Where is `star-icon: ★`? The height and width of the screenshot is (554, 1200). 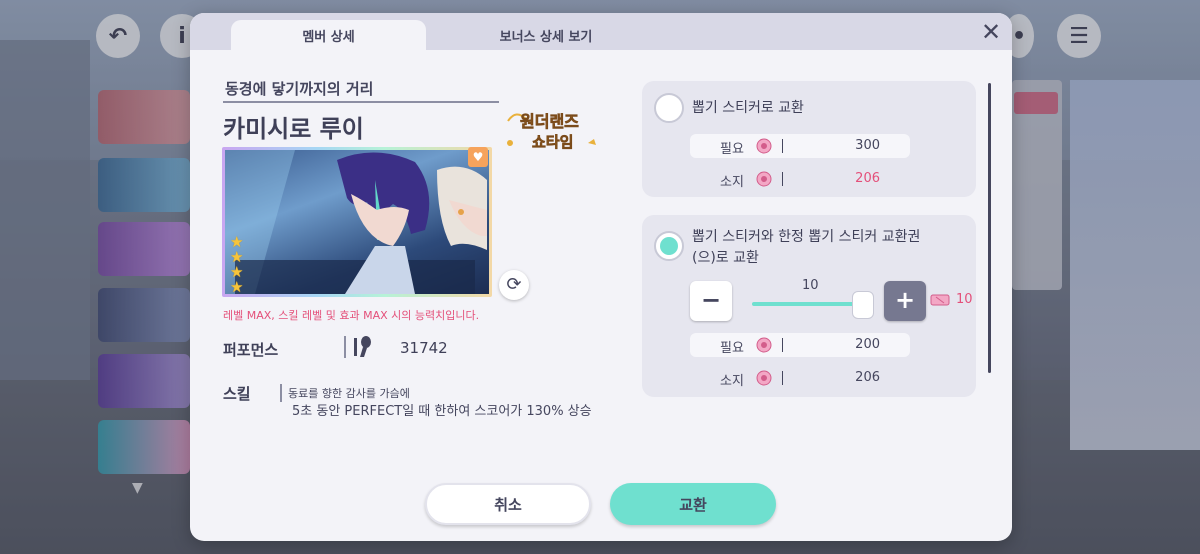 star-icon: ★ is located at coordinates (237, 287).